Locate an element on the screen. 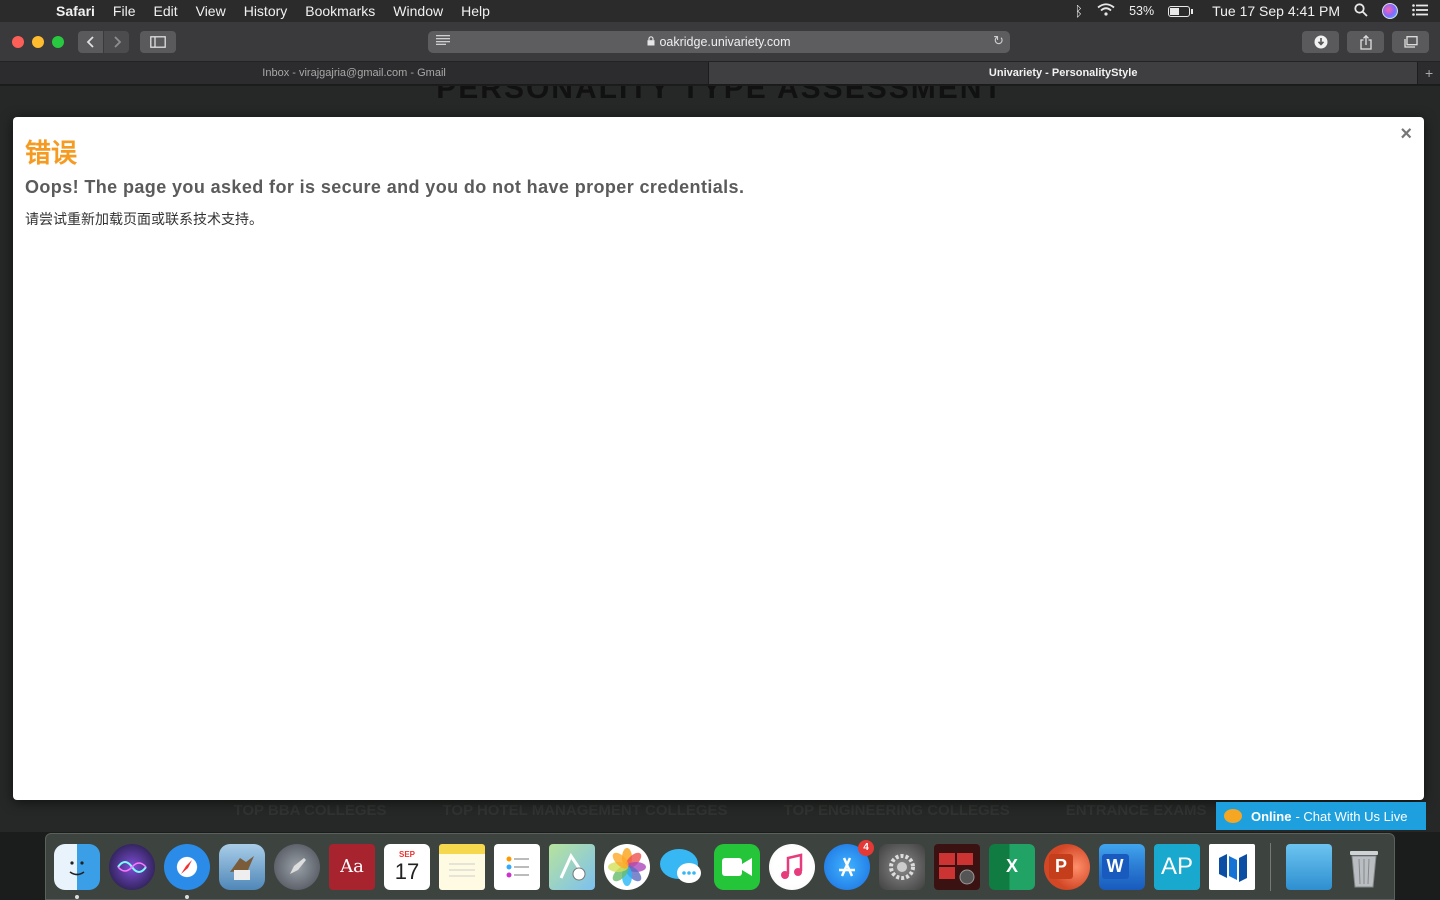 The width and height of the screenshot is (1440, 900). reminders-app-icon is located at coordinates (517, 866).